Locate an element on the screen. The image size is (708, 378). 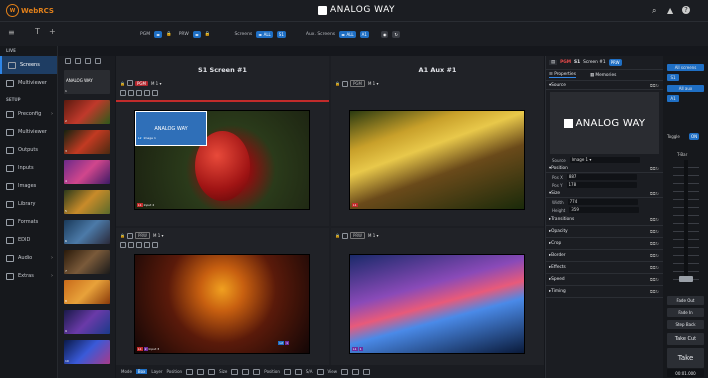
sidebar-item-inputs: Inputs is located at coordinates (28, 168).